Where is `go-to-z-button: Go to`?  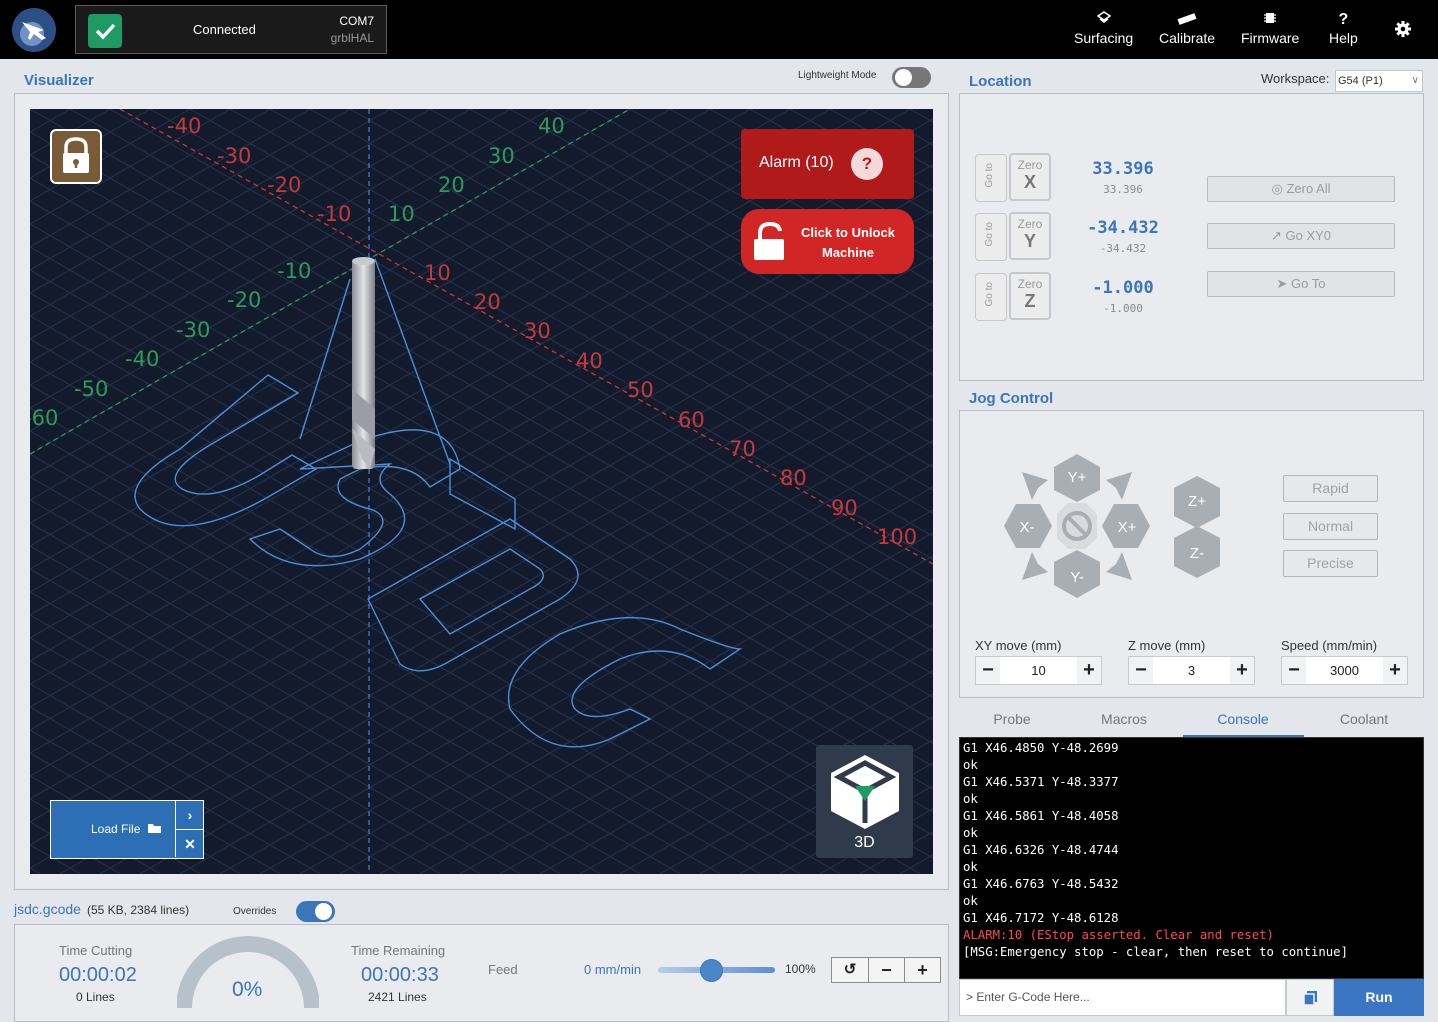 go-to-z-button: Go to is located at coordinates (991, 297).